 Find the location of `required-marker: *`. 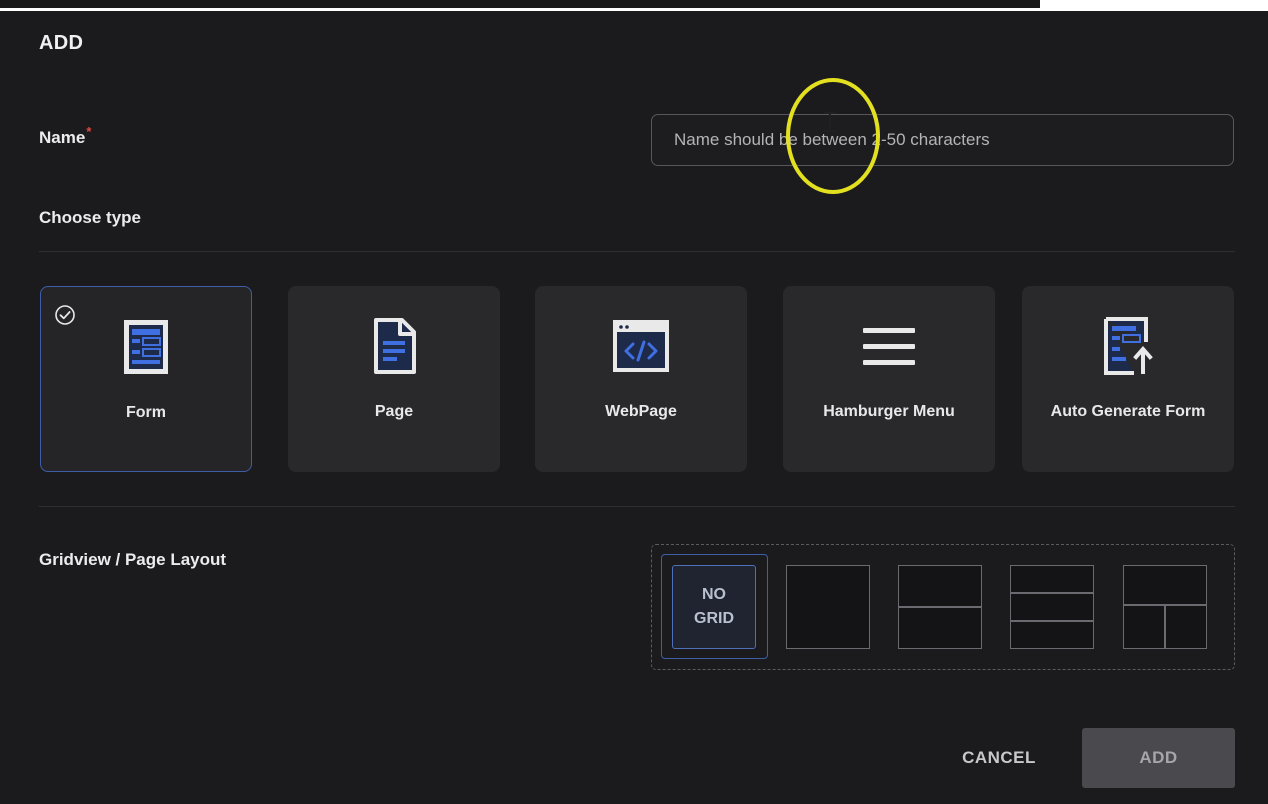

required-marker: * is located at coordinates (89, 131).